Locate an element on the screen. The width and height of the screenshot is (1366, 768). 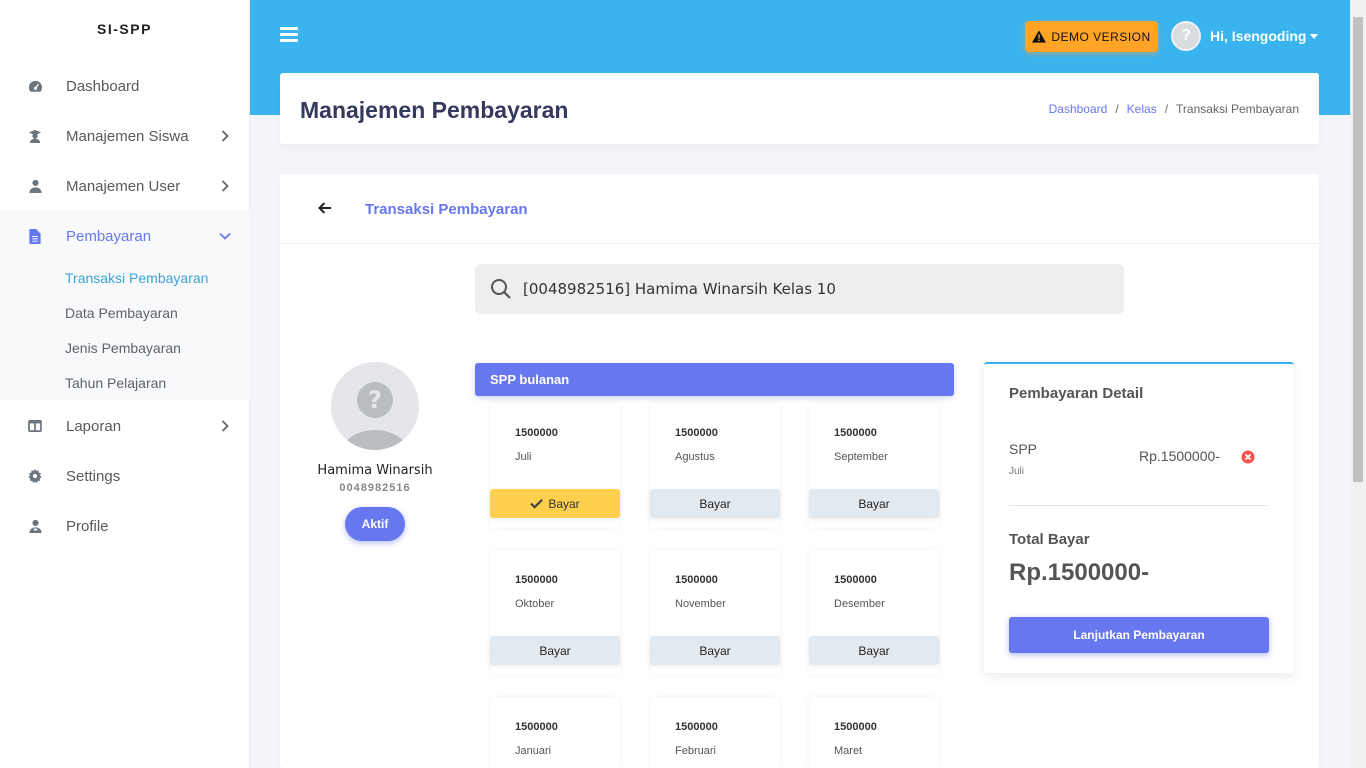
month-name: Agustus is located at coordinates (695, 457).